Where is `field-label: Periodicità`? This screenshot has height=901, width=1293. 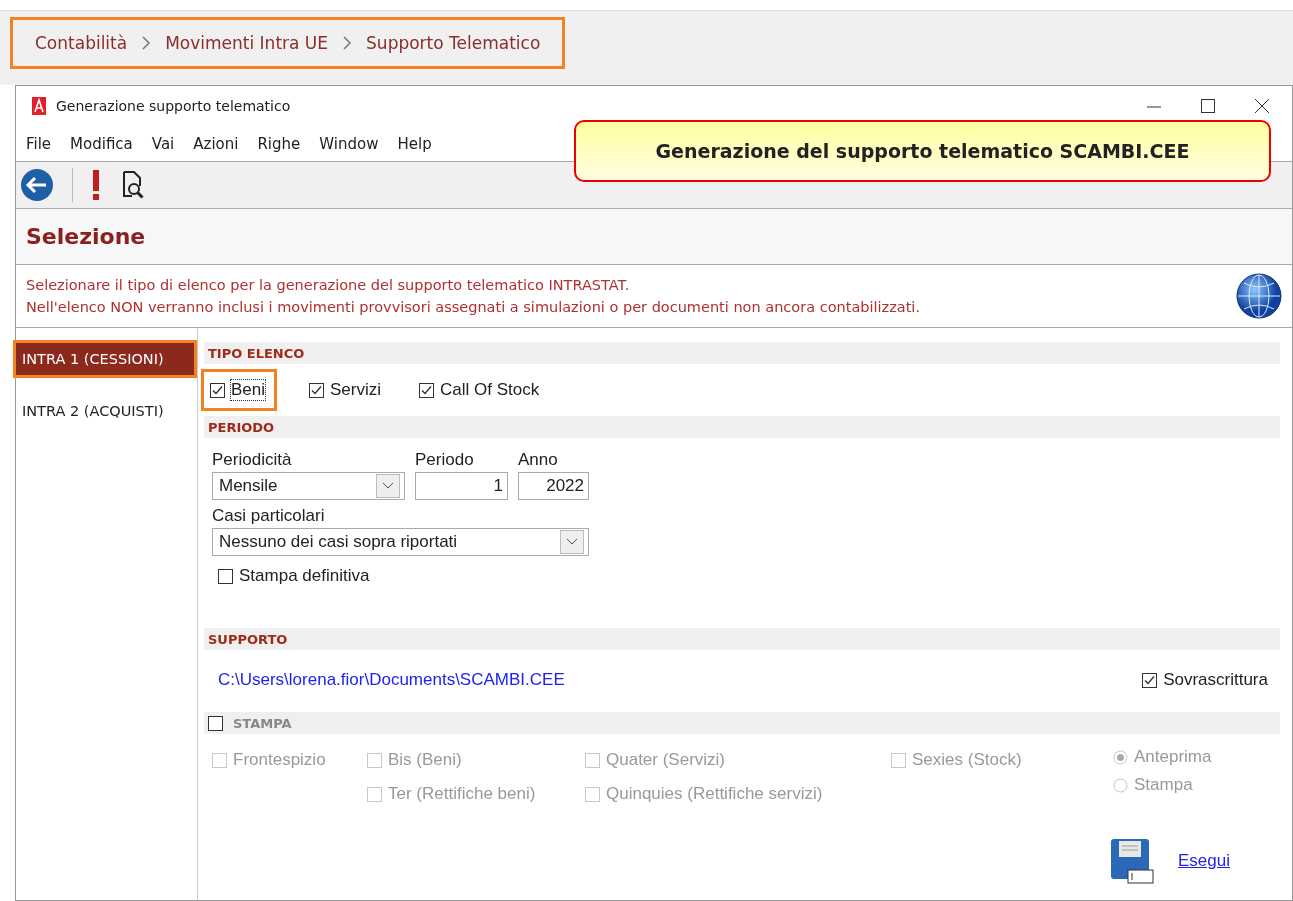
field-label: Periodicità is located at coordinates (252, 460).